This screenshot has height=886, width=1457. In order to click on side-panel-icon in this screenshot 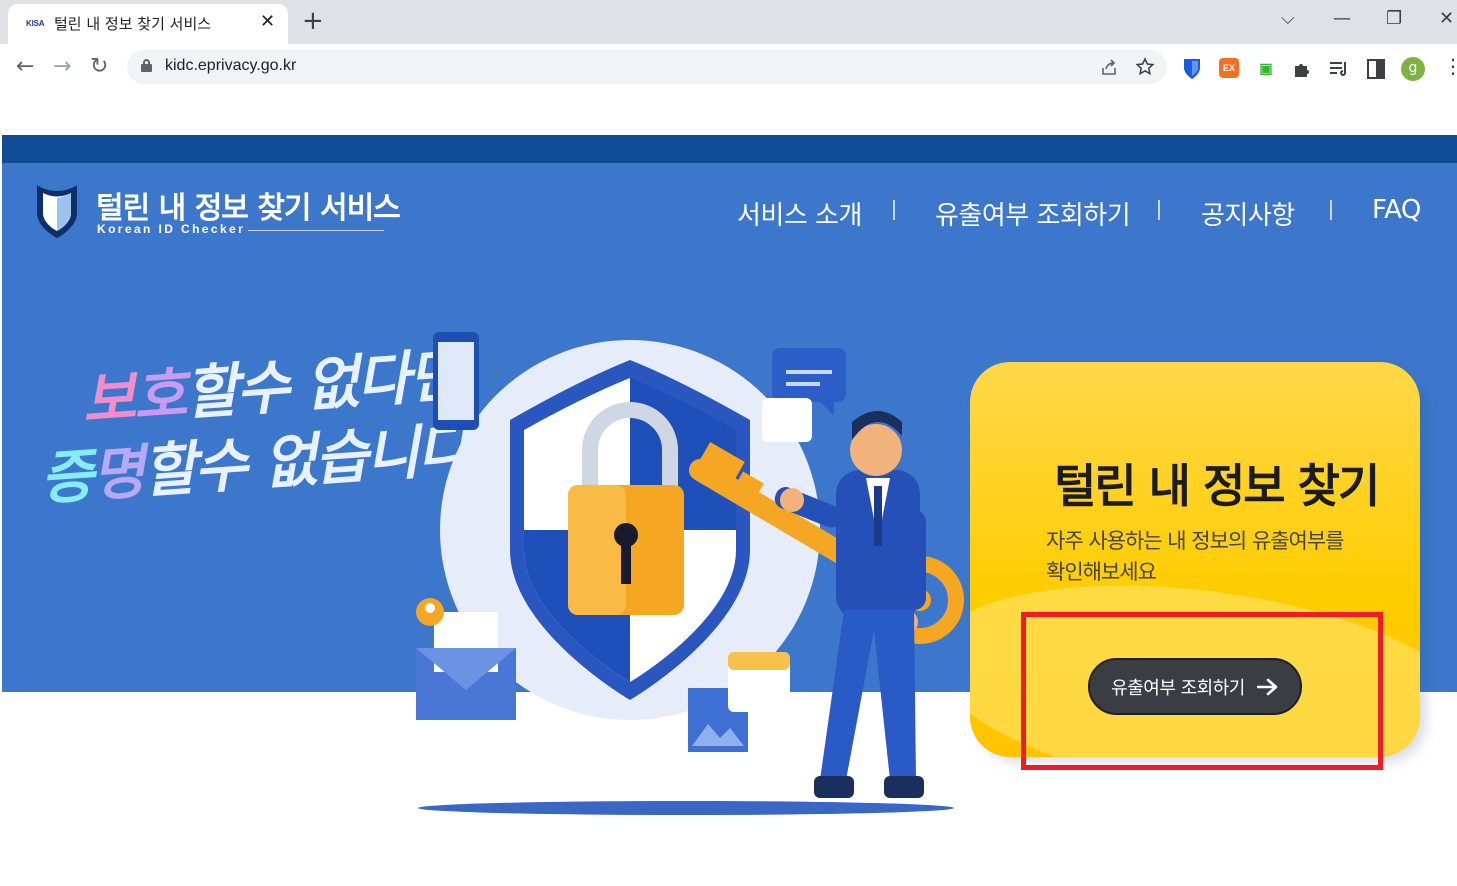, I will do `click(1376, 69)`.